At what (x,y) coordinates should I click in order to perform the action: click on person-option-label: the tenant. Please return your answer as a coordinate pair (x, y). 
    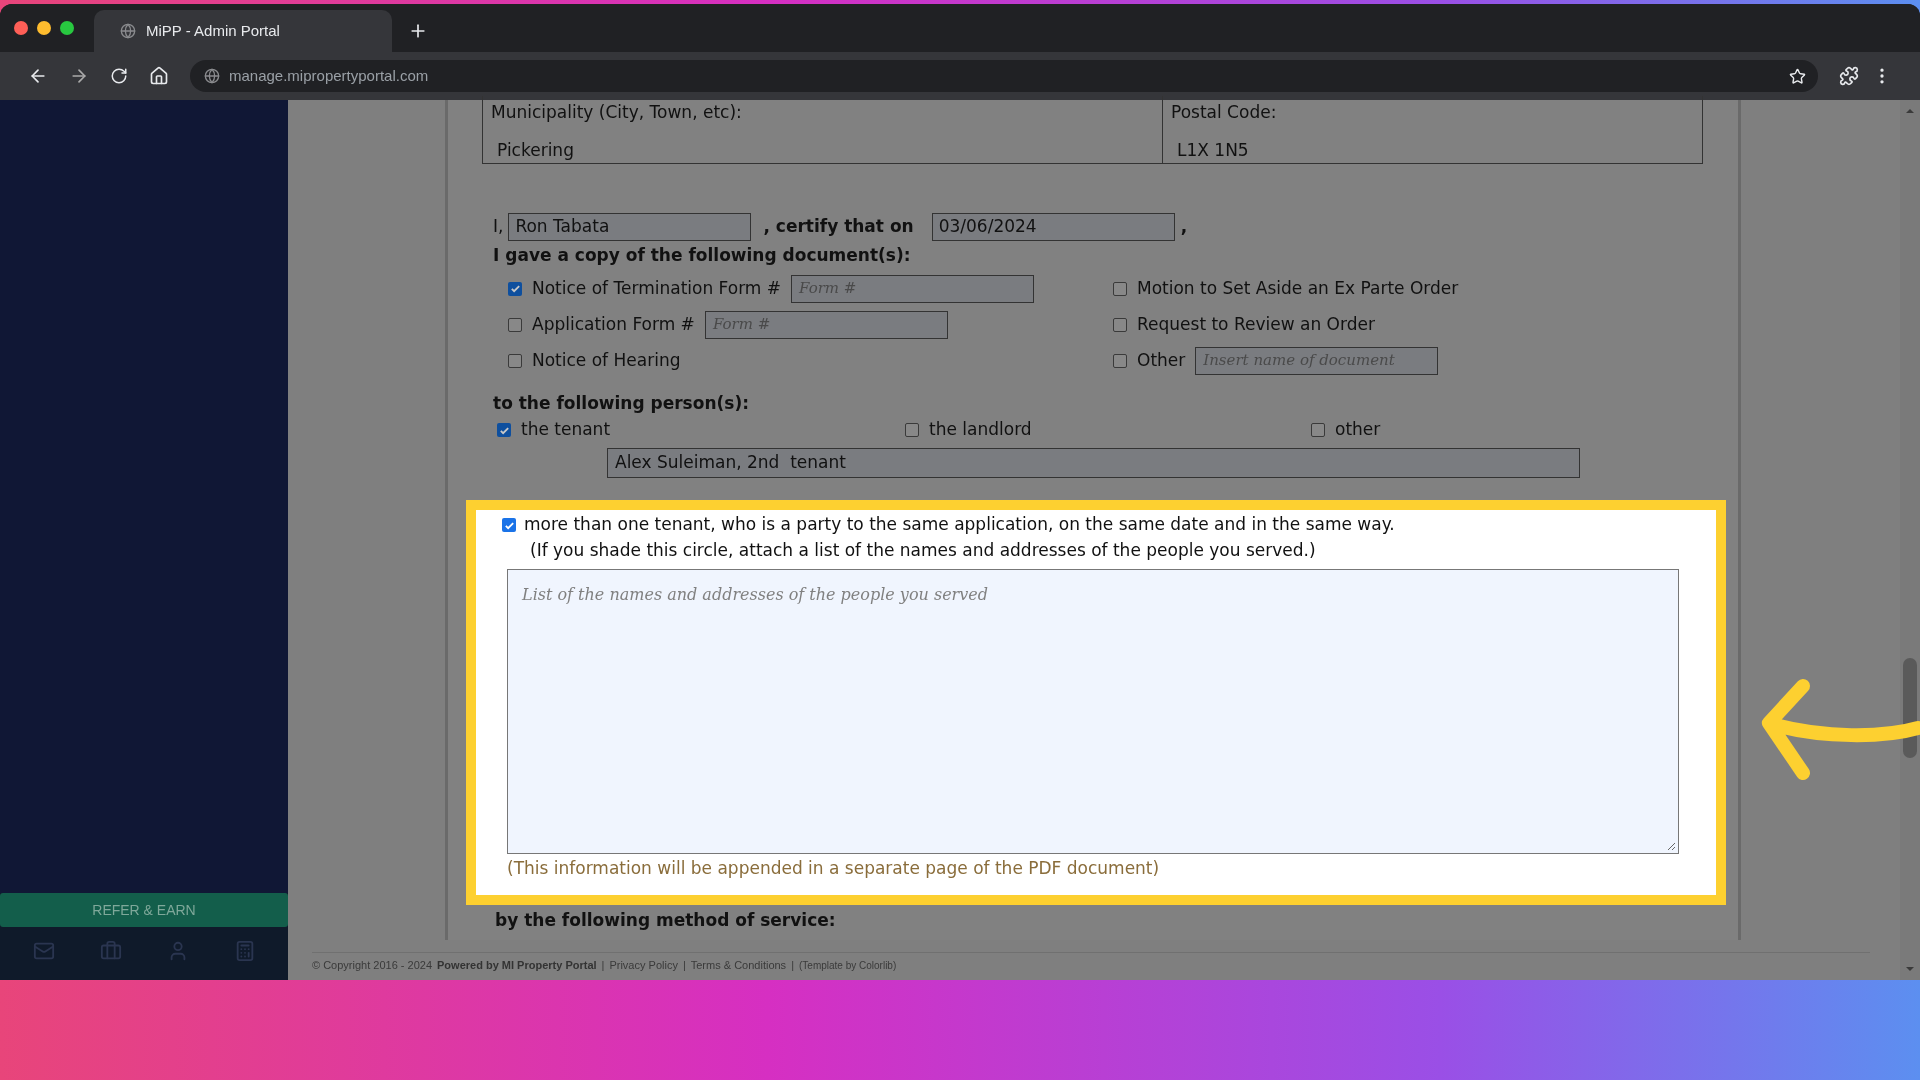
    Looking at the image, I should click on (566, 430).